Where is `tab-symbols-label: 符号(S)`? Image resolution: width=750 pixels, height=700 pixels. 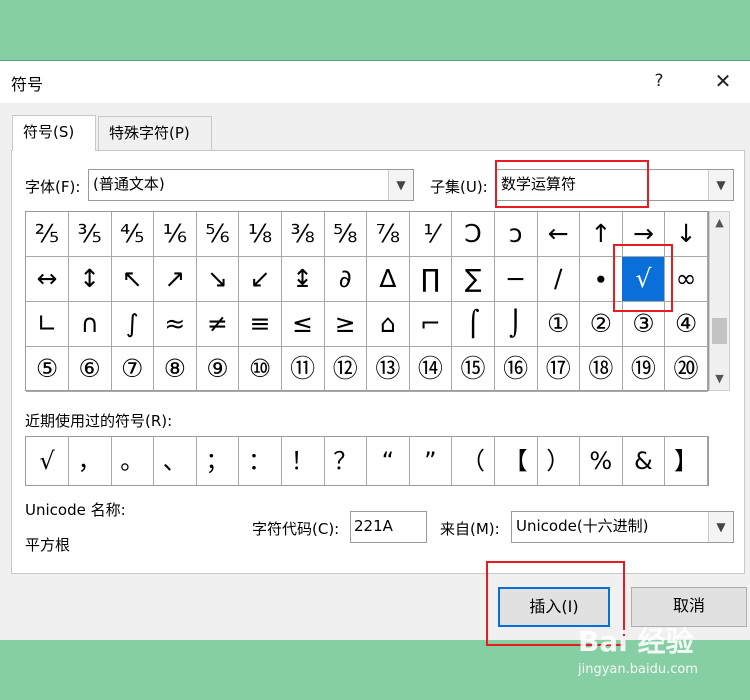 tab-symbols-label: 符号(S) is located at coordinates (49, 132).